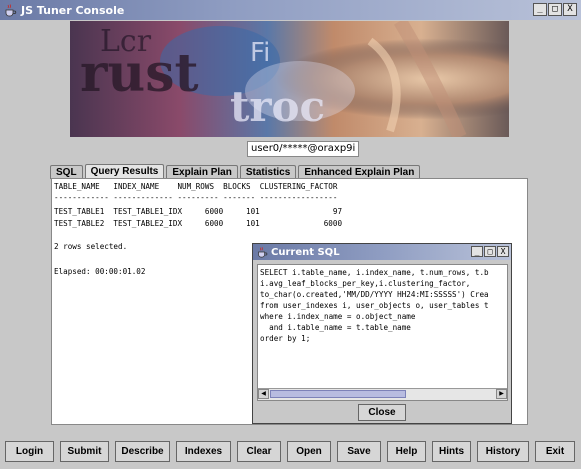 This screenshot has width=581, height=469. I want to click on tab-query-results: Query Results, so click(124, 171).